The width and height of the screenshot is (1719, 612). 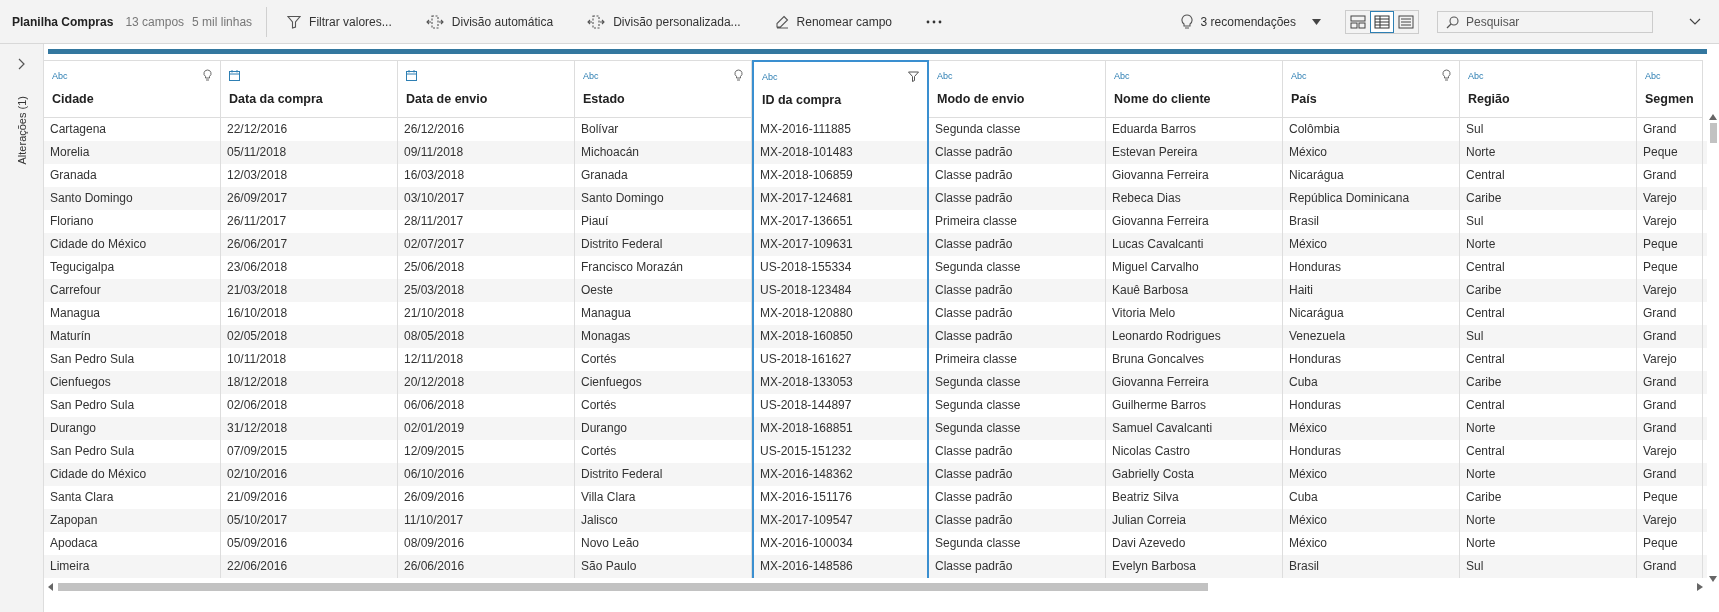 I want to click on table-cell: 09/11/2018, so click(x=486, y=152).